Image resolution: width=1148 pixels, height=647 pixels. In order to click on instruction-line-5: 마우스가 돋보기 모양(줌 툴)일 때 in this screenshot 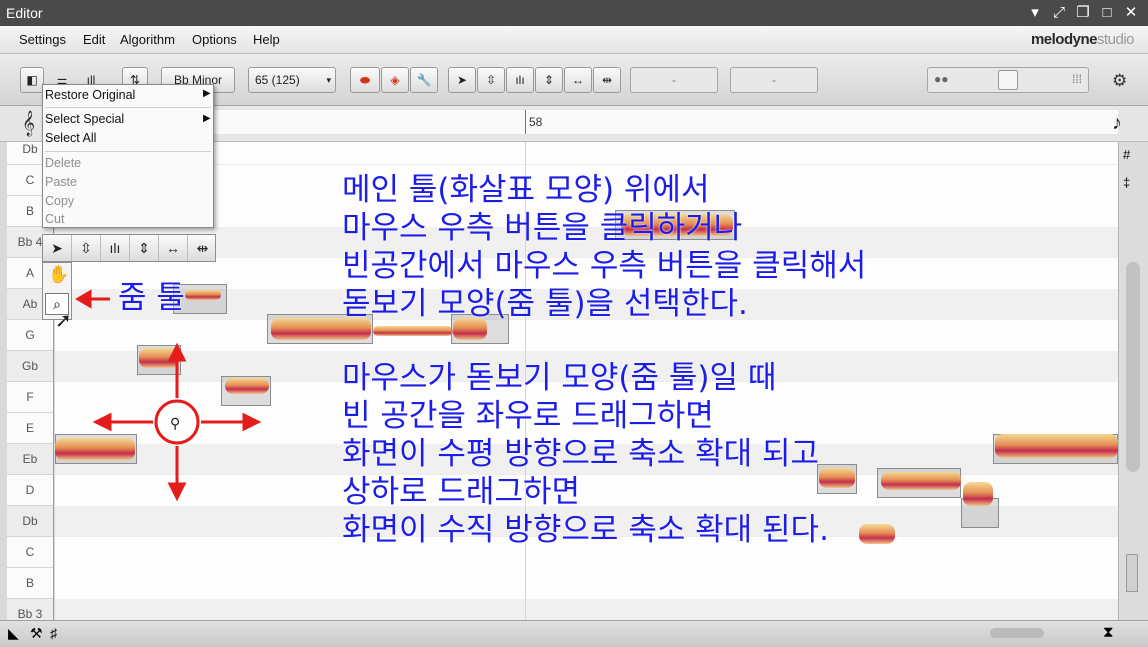, I will do `click(559, 378)`.